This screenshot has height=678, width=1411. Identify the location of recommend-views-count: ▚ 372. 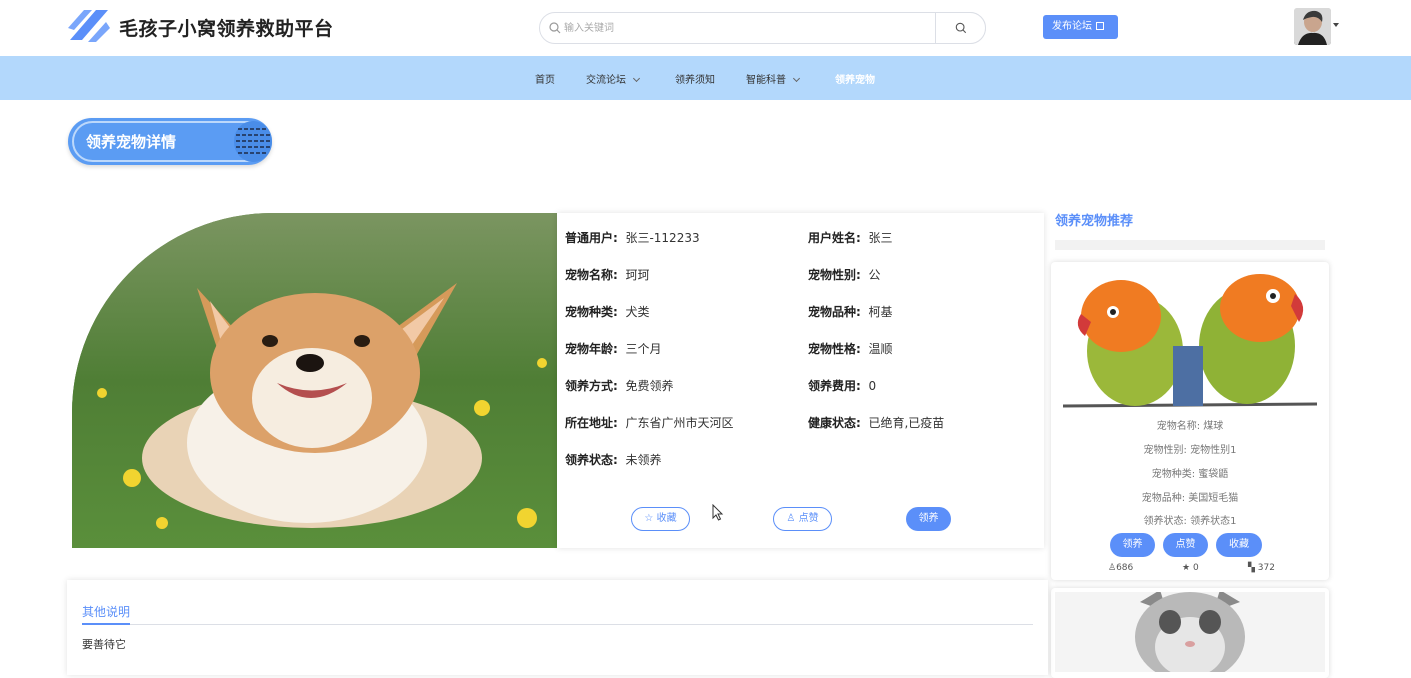
(1261, 568).